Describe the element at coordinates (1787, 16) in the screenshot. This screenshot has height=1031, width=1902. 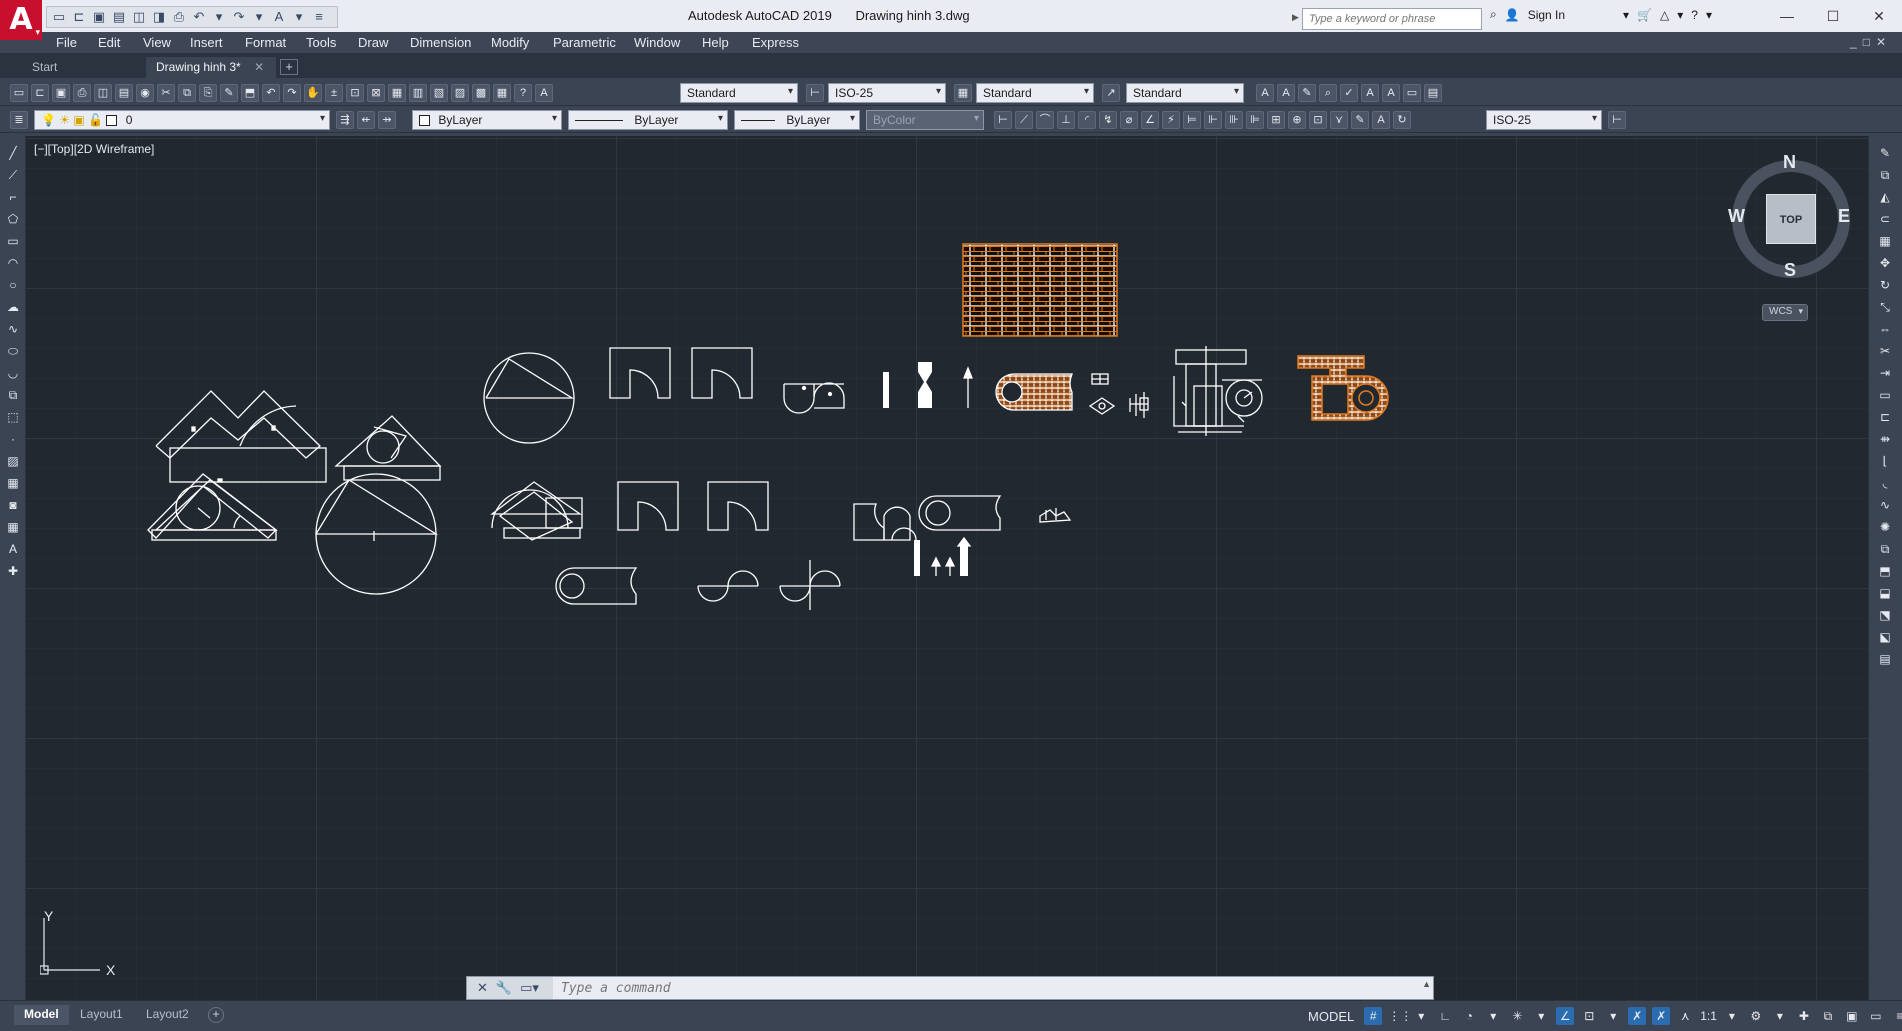
I see `minimize-button: —` at that location.